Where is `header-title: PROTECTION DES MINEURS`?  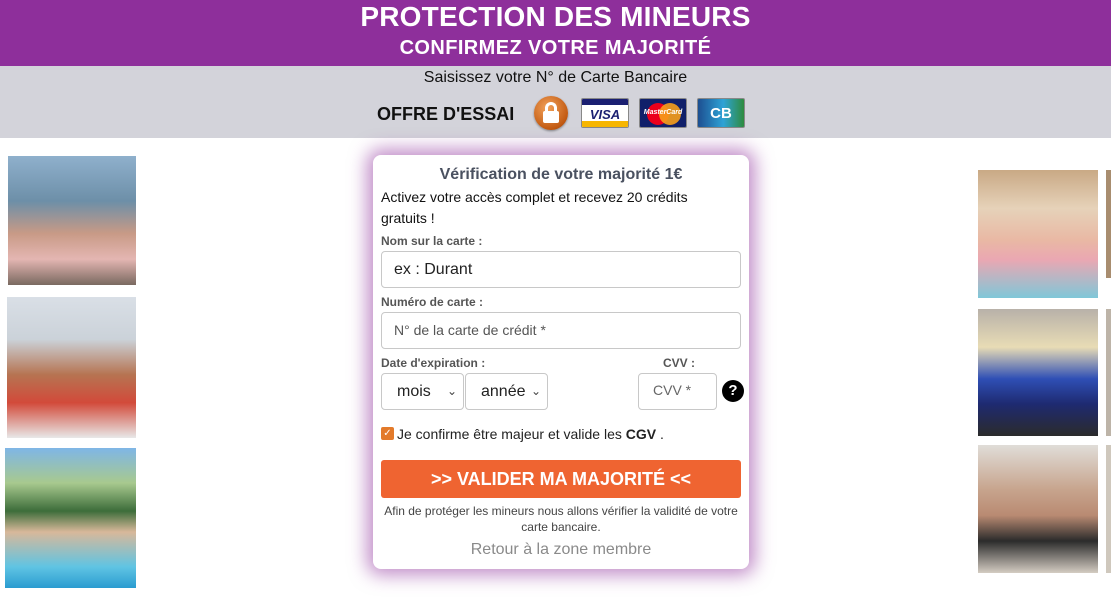
header-title: PROTECTION DES MINEURS is located at coordinates (555, 16).